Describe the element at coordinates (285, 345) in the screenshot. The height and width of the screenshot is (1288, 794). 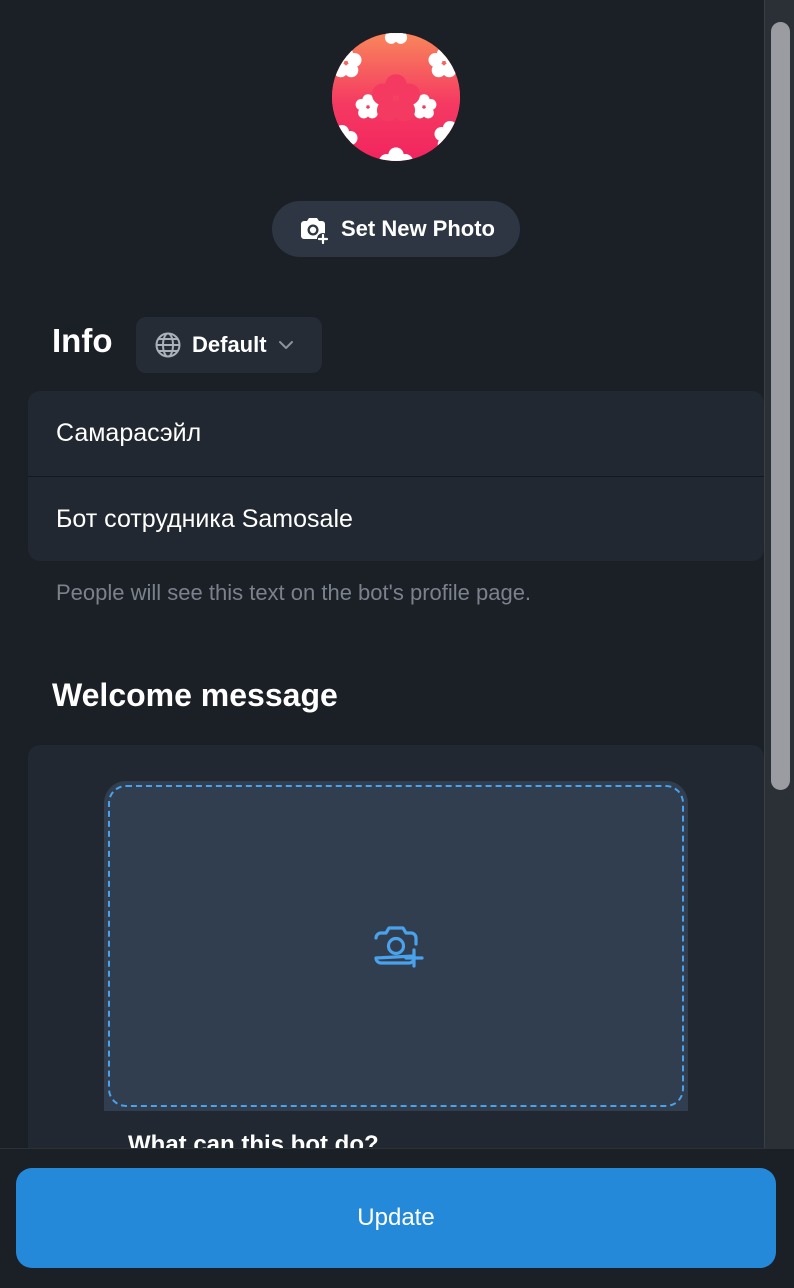
I see `chevron-down-icon` at that location.